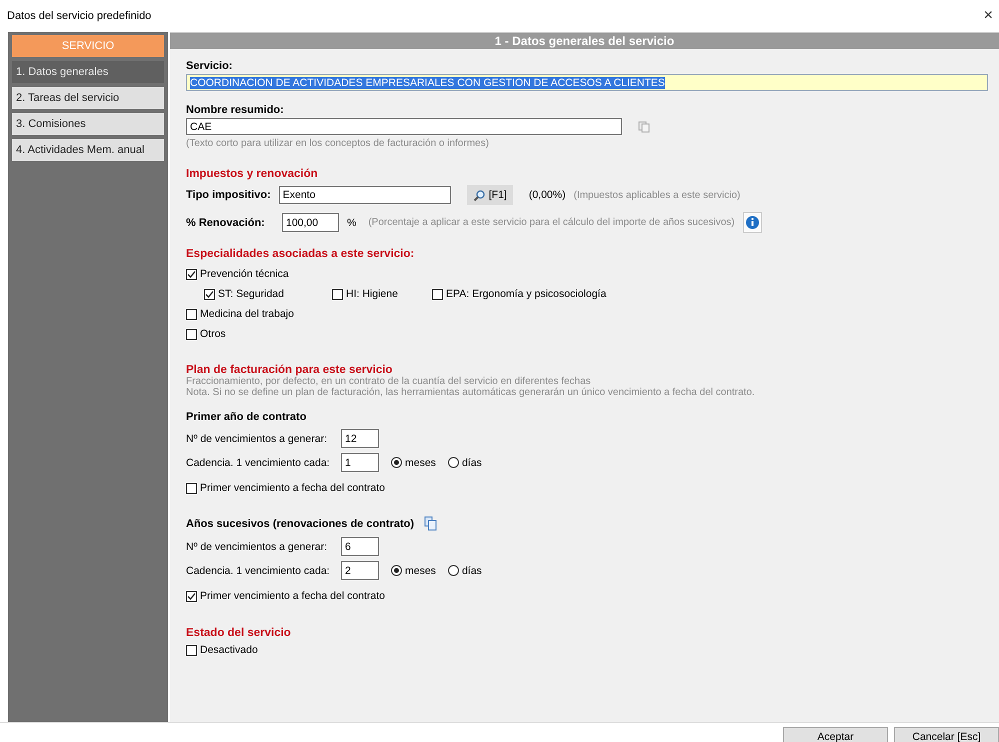 Image resolution: width=999 pixels, height=742 pixels. I want to click on tax-type-field: Exento, so click(364, 195).